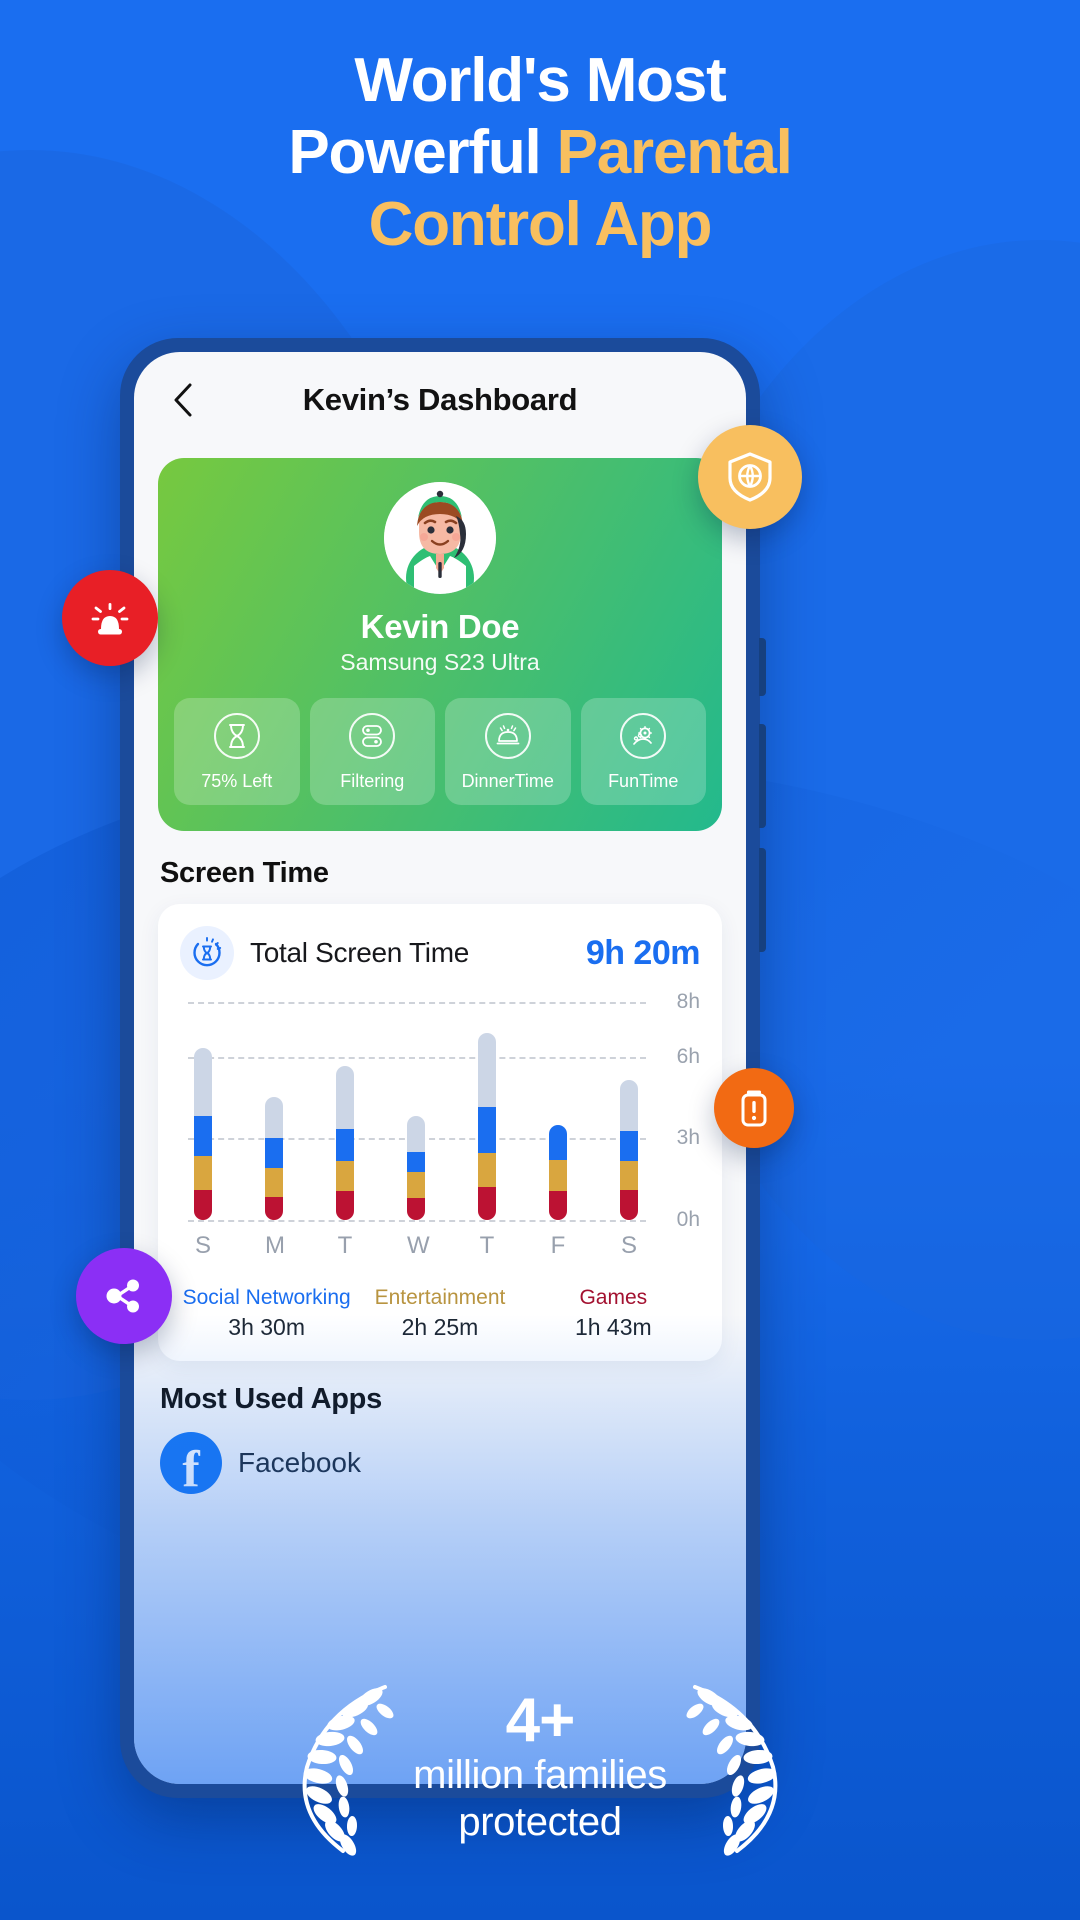  Describe the element at coordinates (507, 781) in the screenshot. I see `tile-label: DinnerTime` at that location.